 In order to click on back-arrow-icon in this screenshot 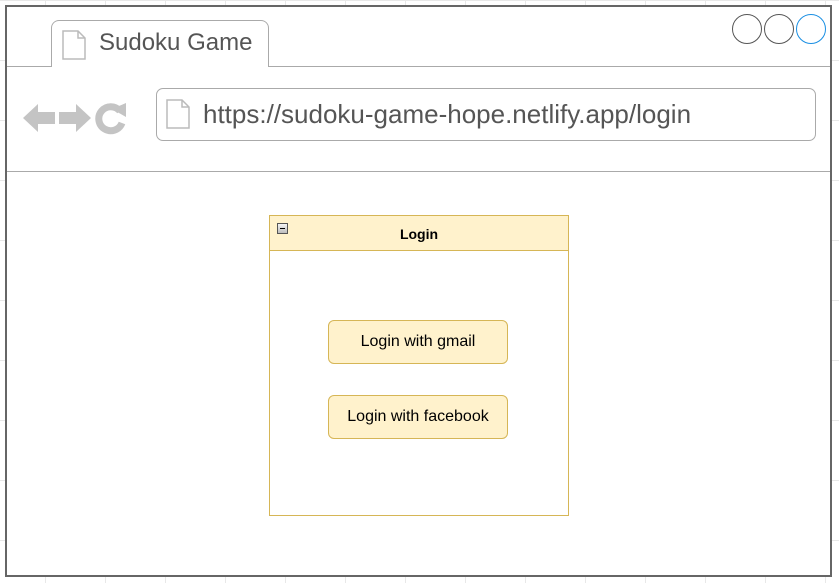, I will do `click(39, 118)`.